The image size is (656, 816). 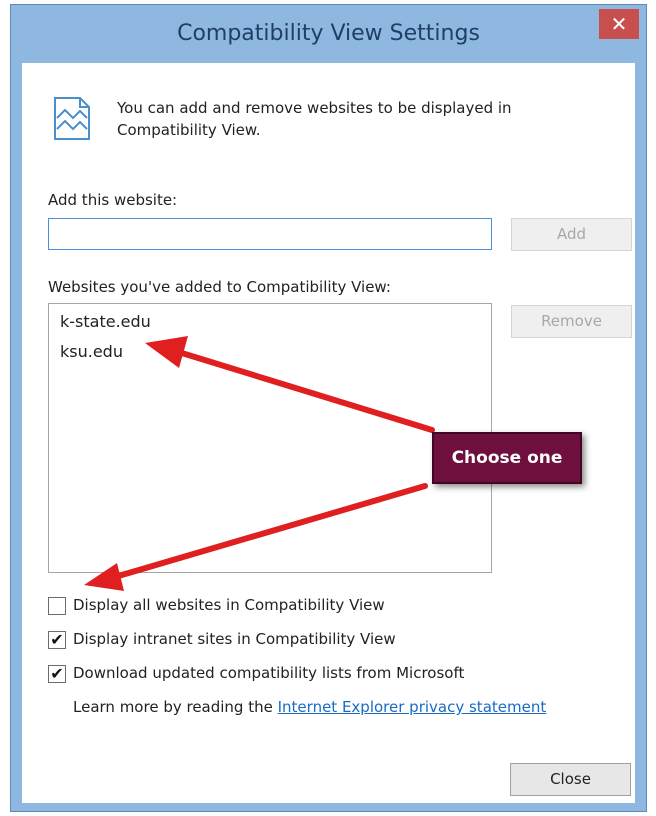 What do you see at coordinates (619, 24) in the screenshot?
I see `close-window-button: ✕` at bounding box center [619, 24].